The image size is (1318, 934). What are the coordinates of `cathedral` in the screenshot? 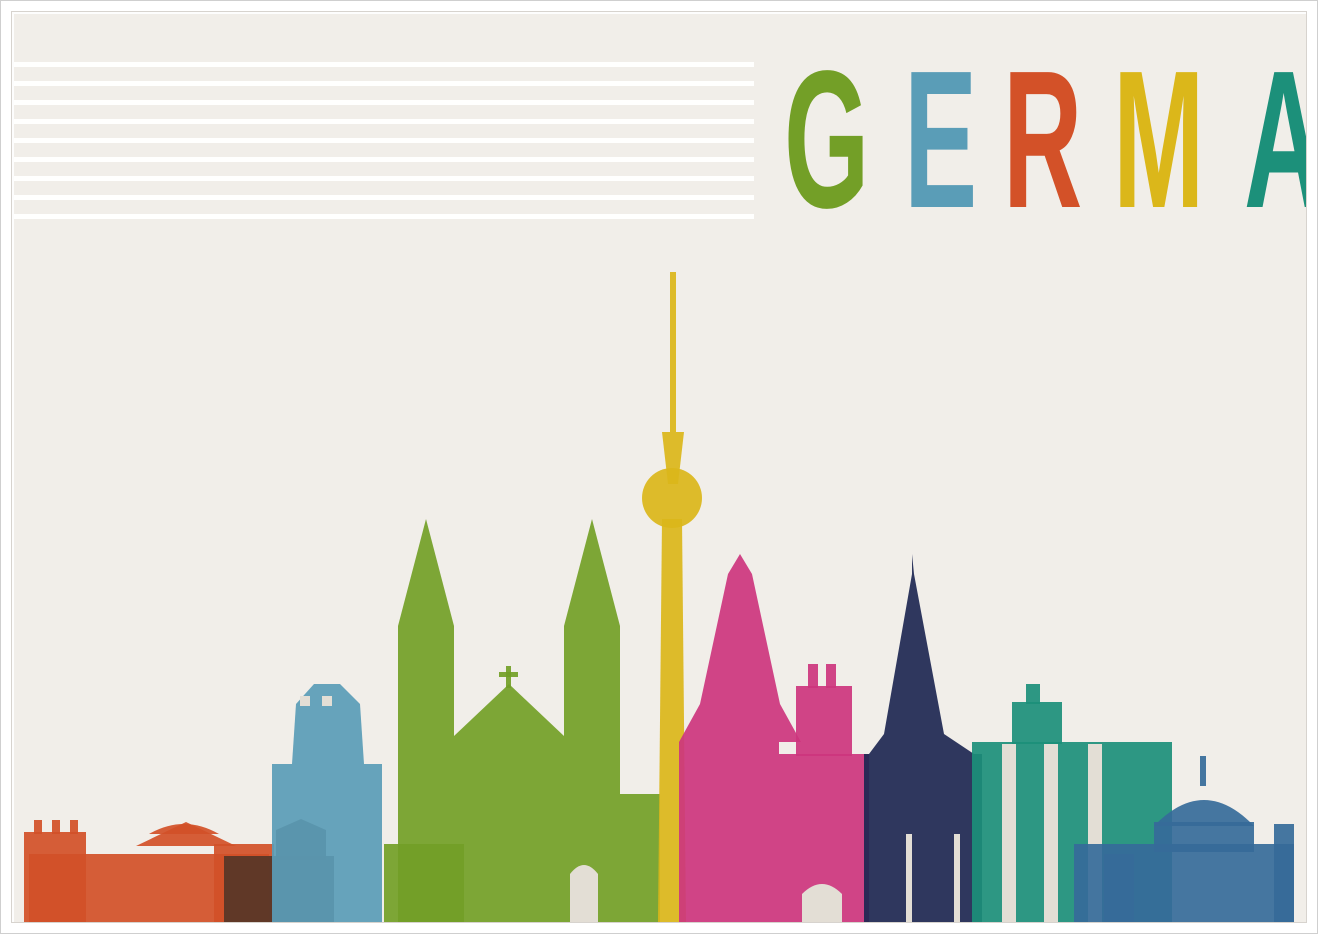 It's located at (522, 720).